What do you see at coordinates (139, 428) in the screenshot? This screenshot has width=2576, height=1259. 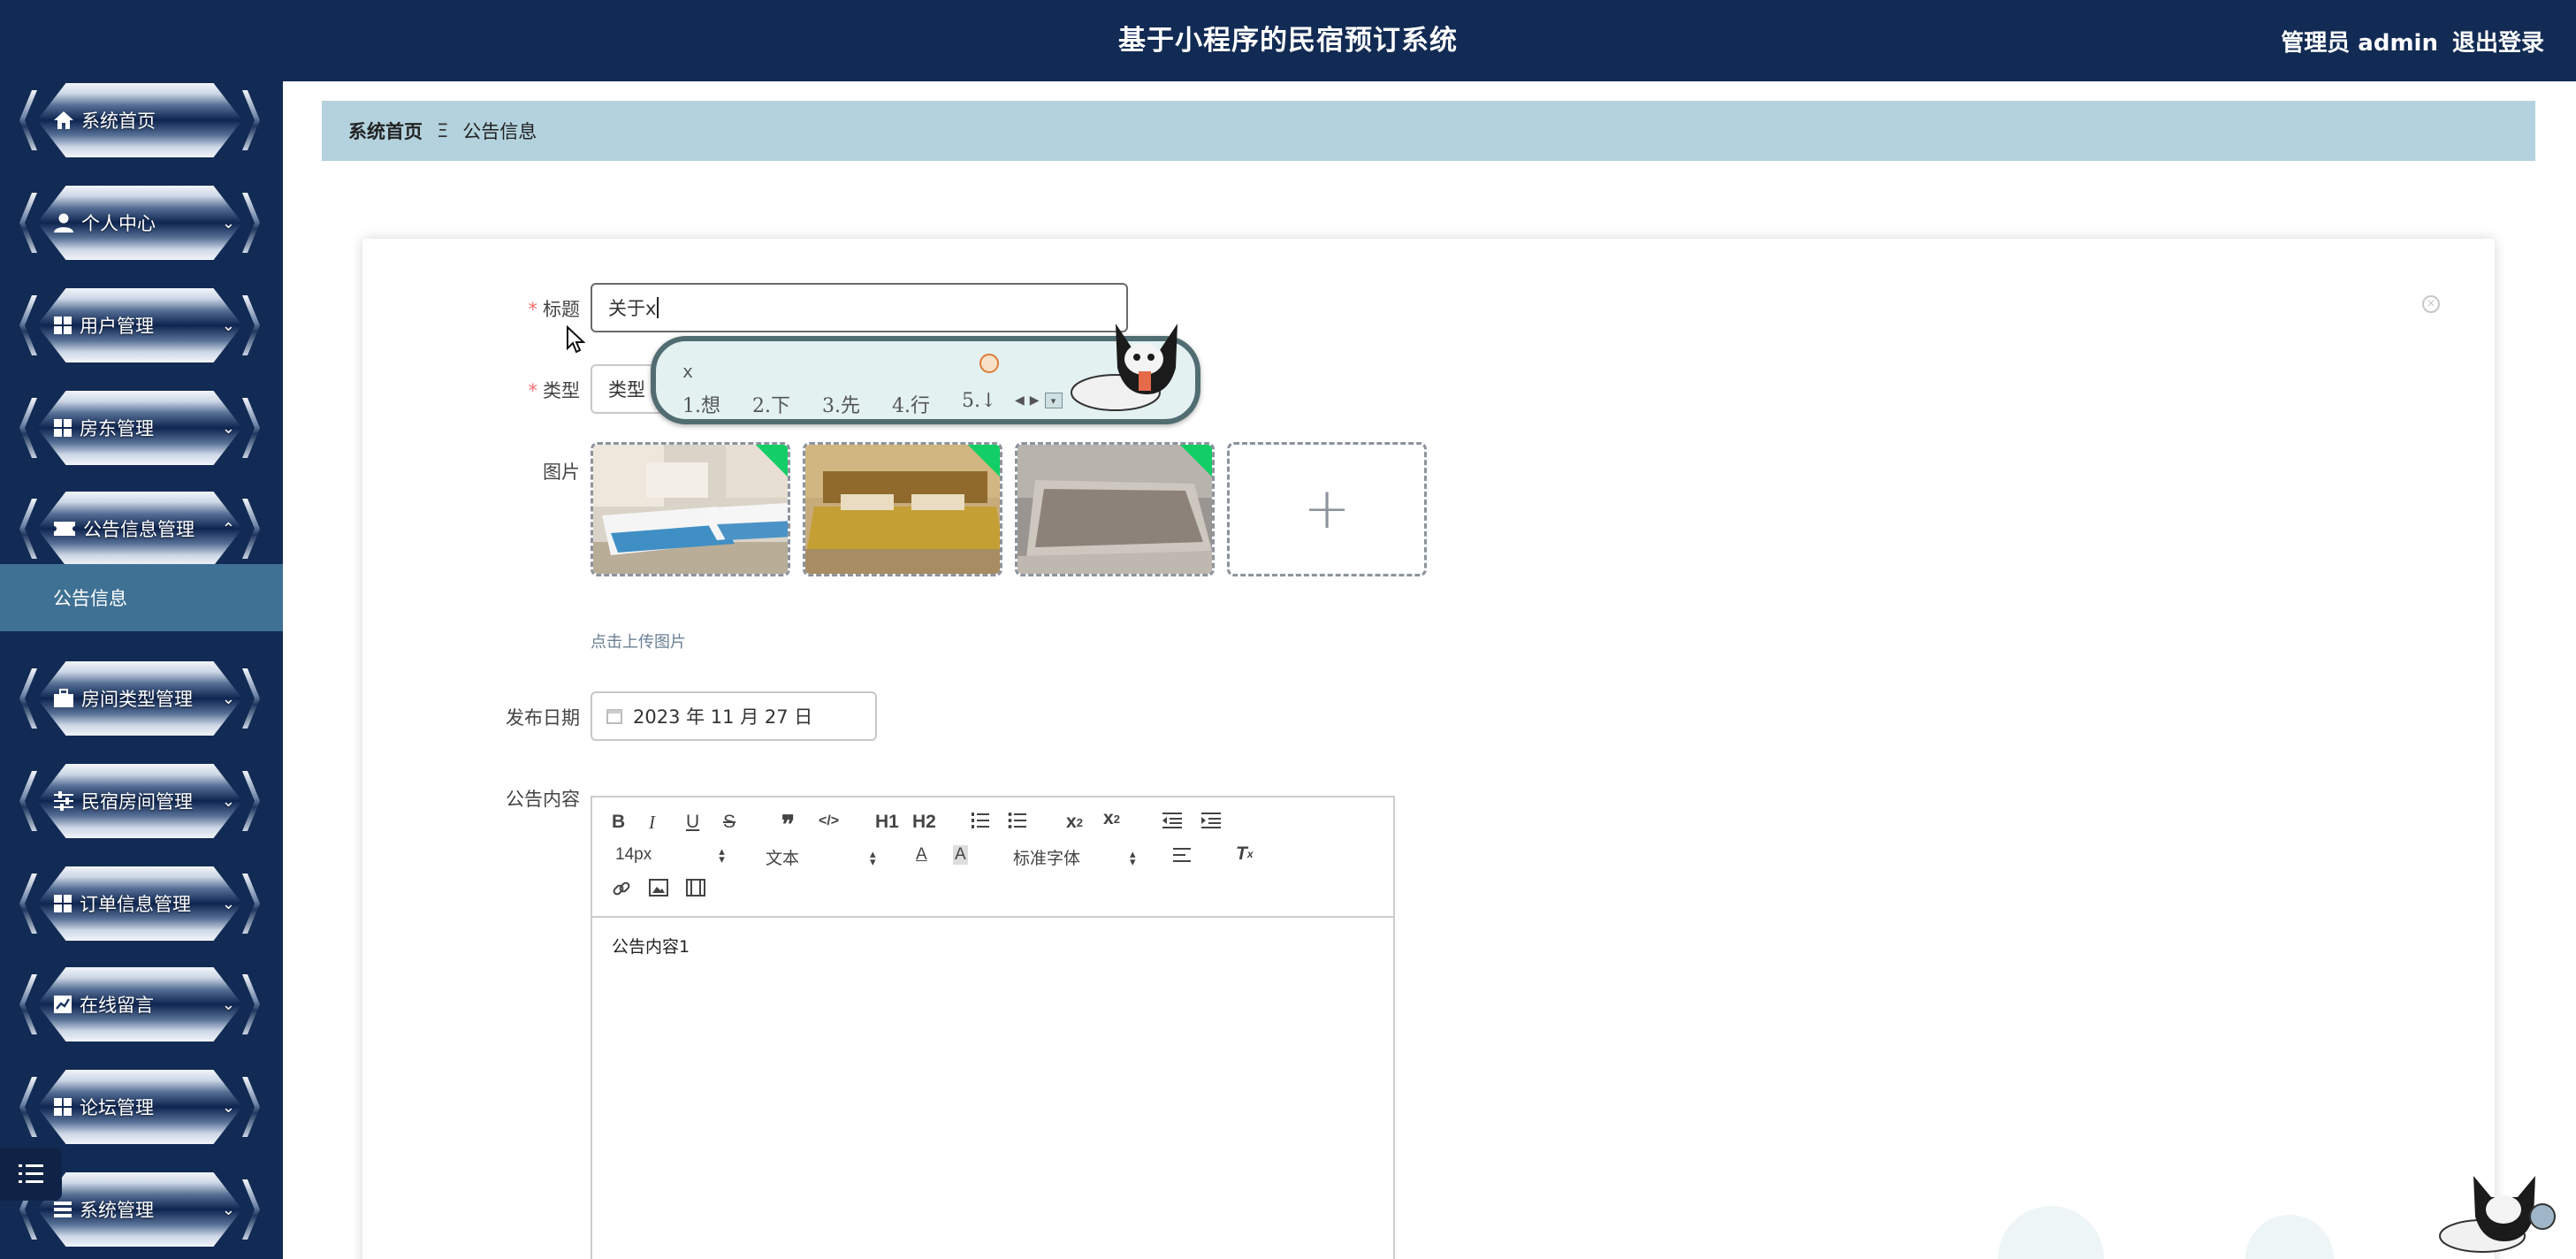 I see `sidebar-item-landlords: 房东管理 ⌄` at bounding box center [139, 428].